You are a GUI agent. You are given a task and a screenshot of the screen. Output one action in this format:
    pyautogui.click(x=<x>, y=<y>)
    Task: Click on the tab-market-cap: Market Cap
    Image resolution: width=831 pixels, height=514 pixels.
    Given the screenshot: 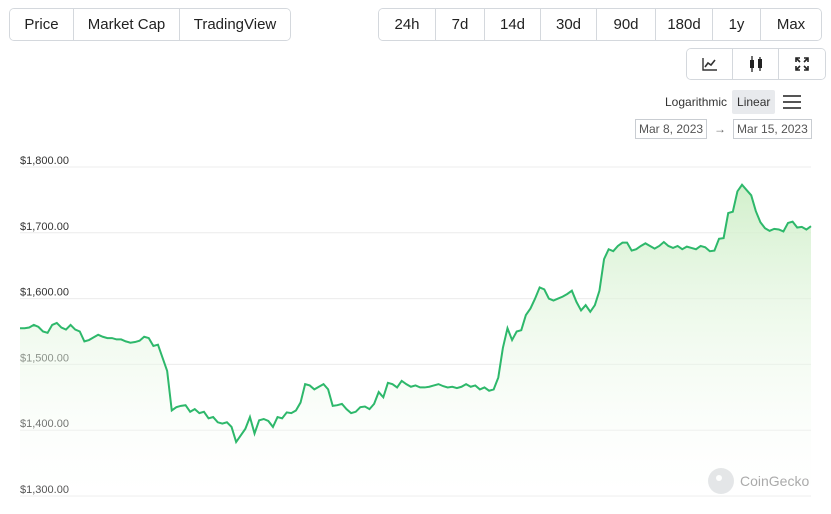 What is the action you would take?
    pyautogui.click(x=127, y=24)
    